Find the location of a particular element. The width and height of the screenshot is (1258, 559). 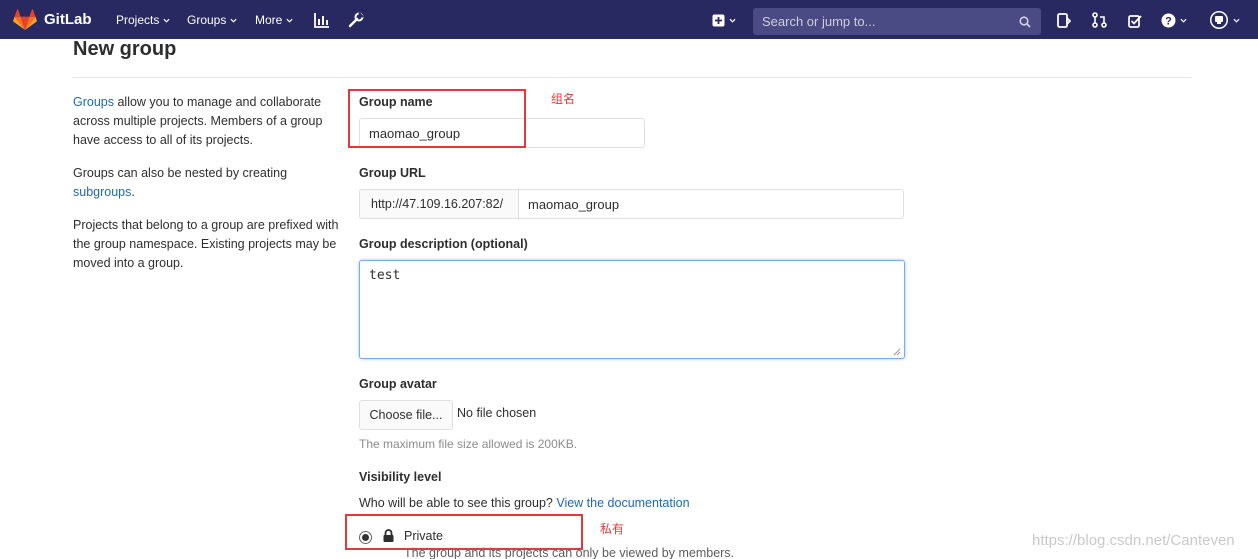

nav-more-label: More is located at coordinates (269, 20).